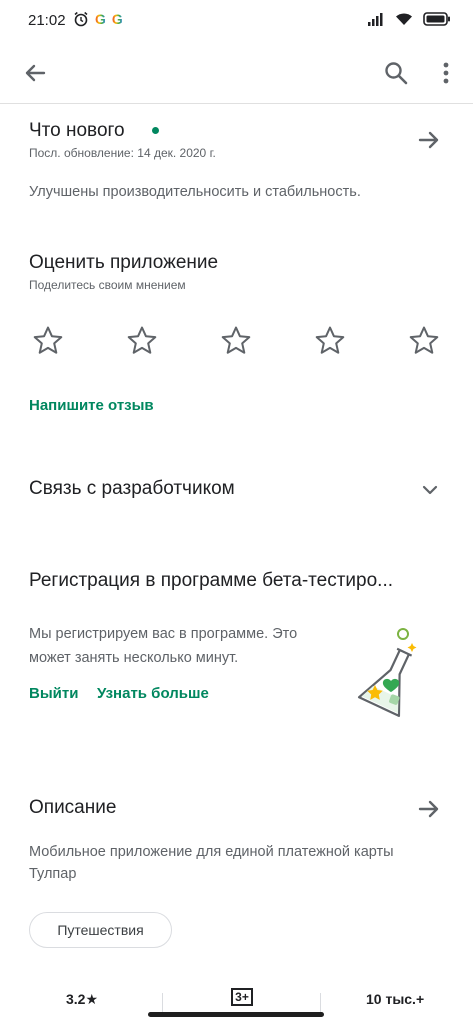 This screenshot has height=1024, width=473. Describe the element at coordinates (155, 130) in the screenshot. I see `new-indicator-dot` at that location.